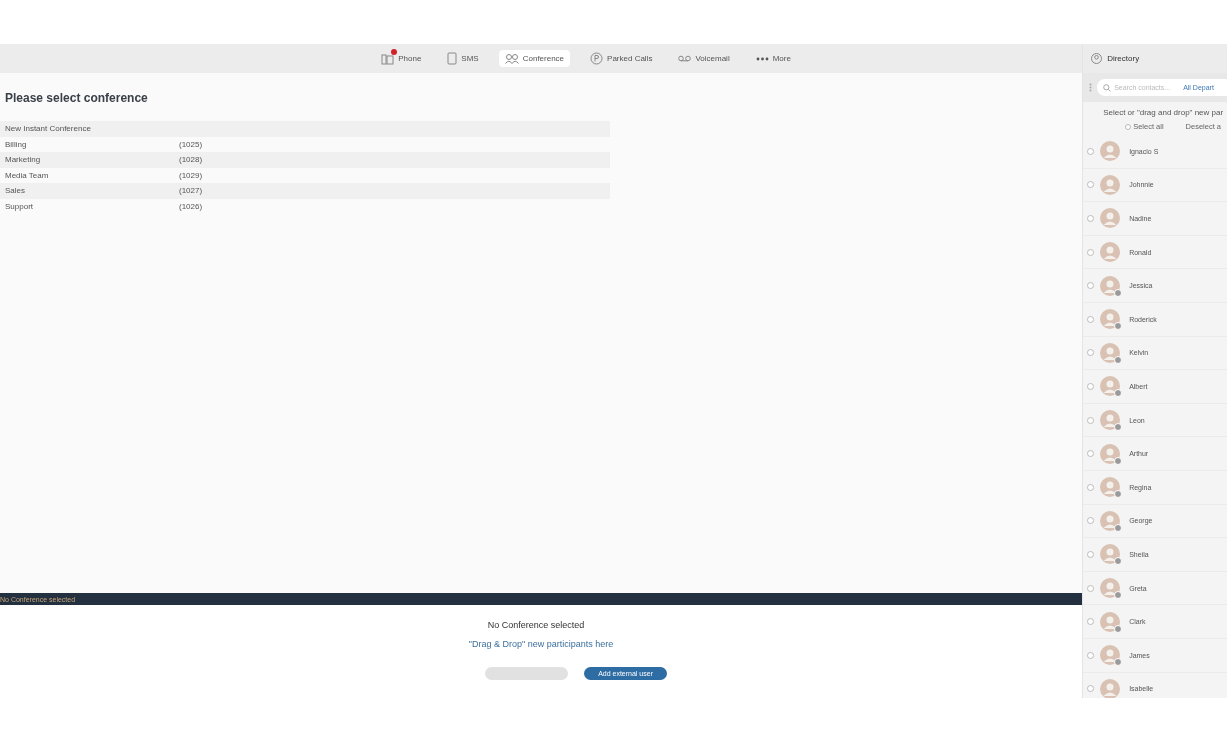  Describe the element at coordinates (1123, 58) in the screenshot. I see `panel-title: Directory` at that location.